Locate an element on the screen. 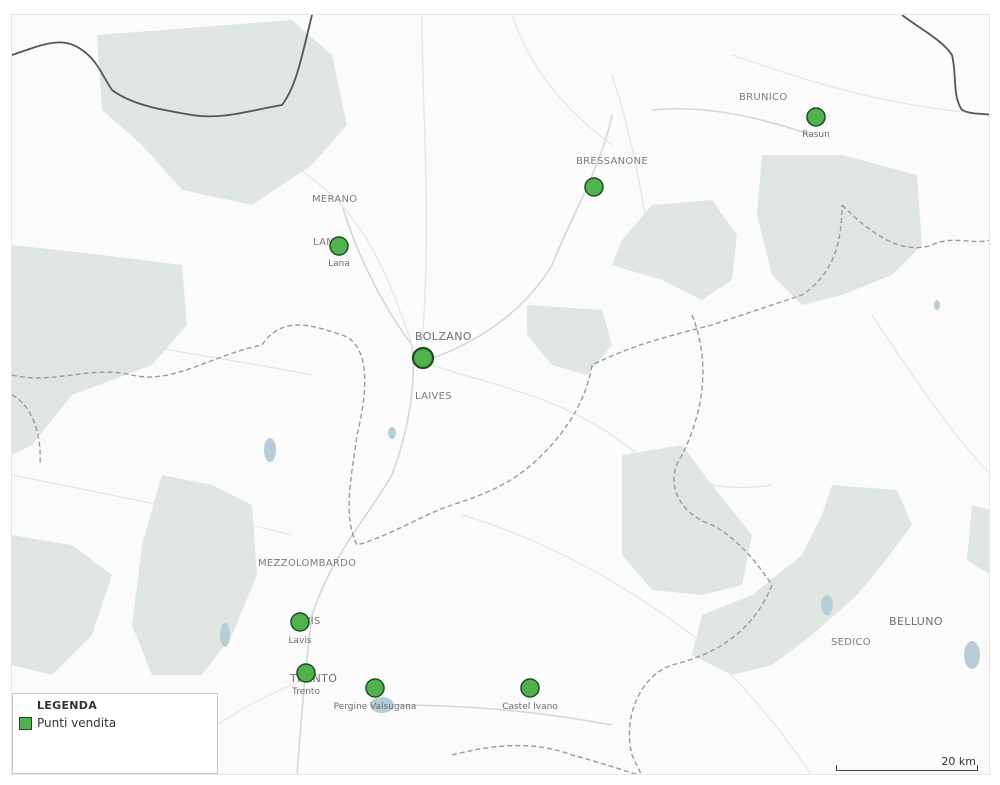 This screenshot has width=1000, height=785. city-label-brunico: BRUNICO is located at coordinates (763, 97).